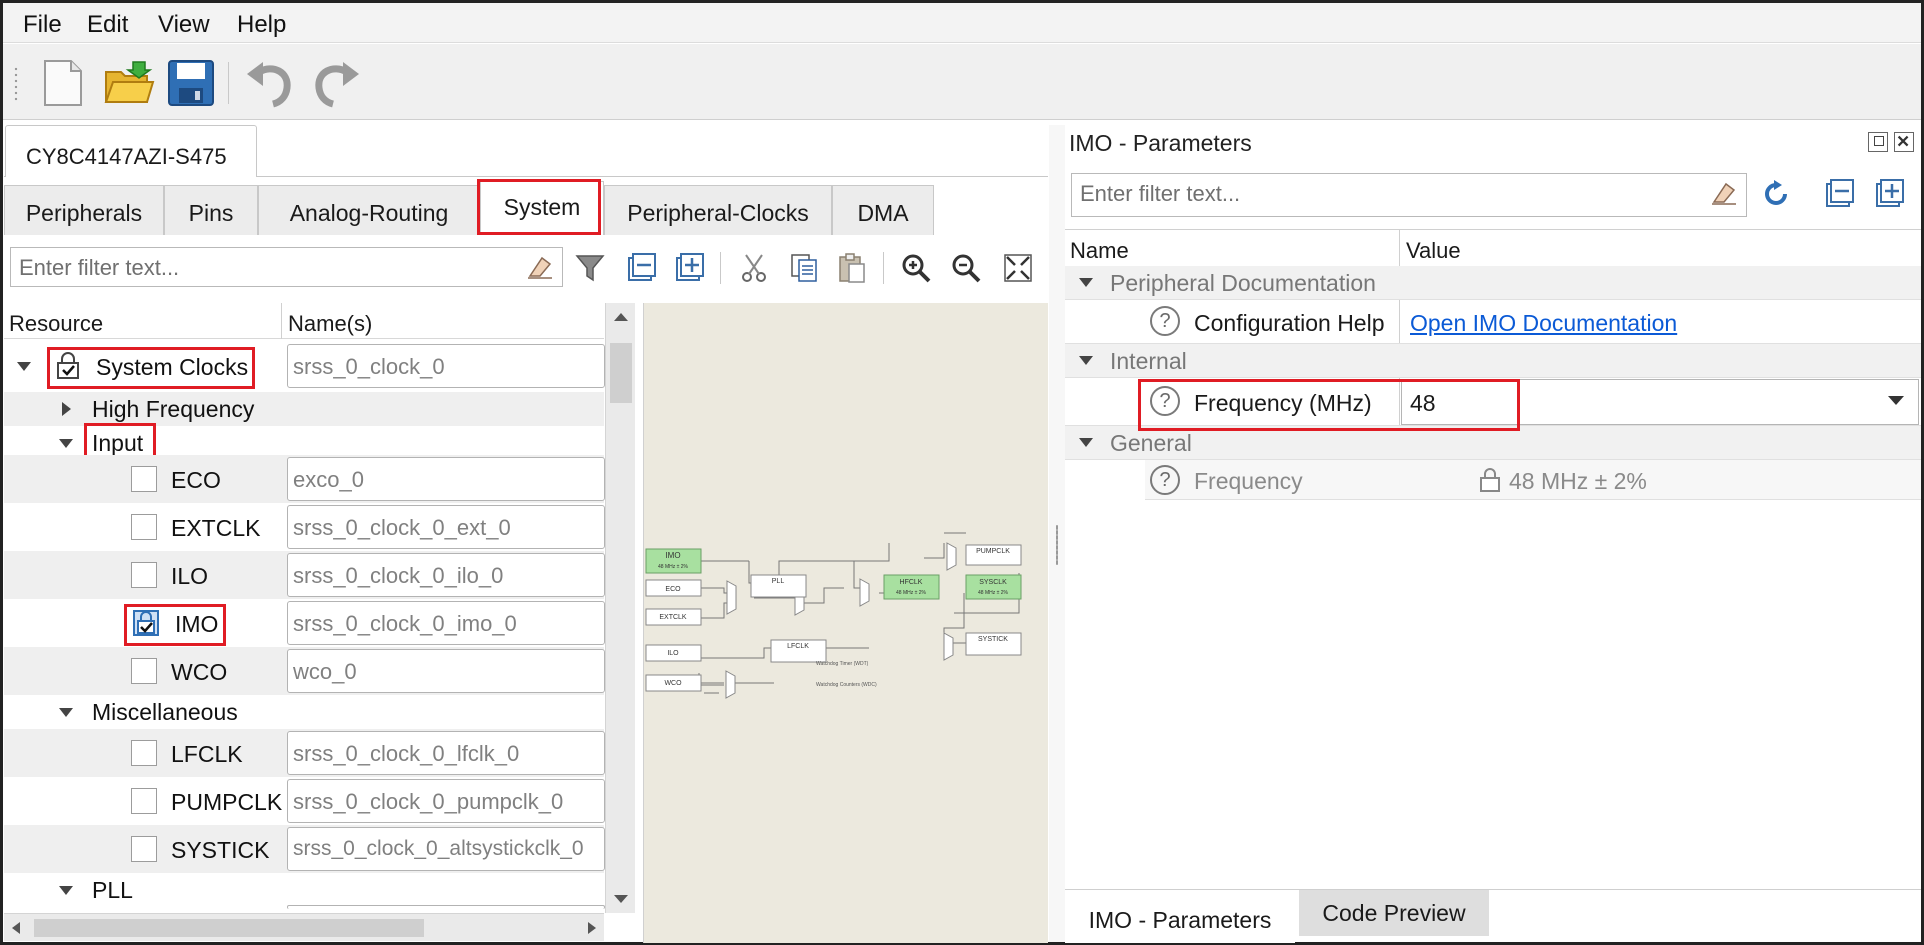 This screenshot has width=1924, height=945. What do you see at coordinates (1878, 142) in the screenshot?
I see `float-panel-icon` at bounding box center [1878, 142].